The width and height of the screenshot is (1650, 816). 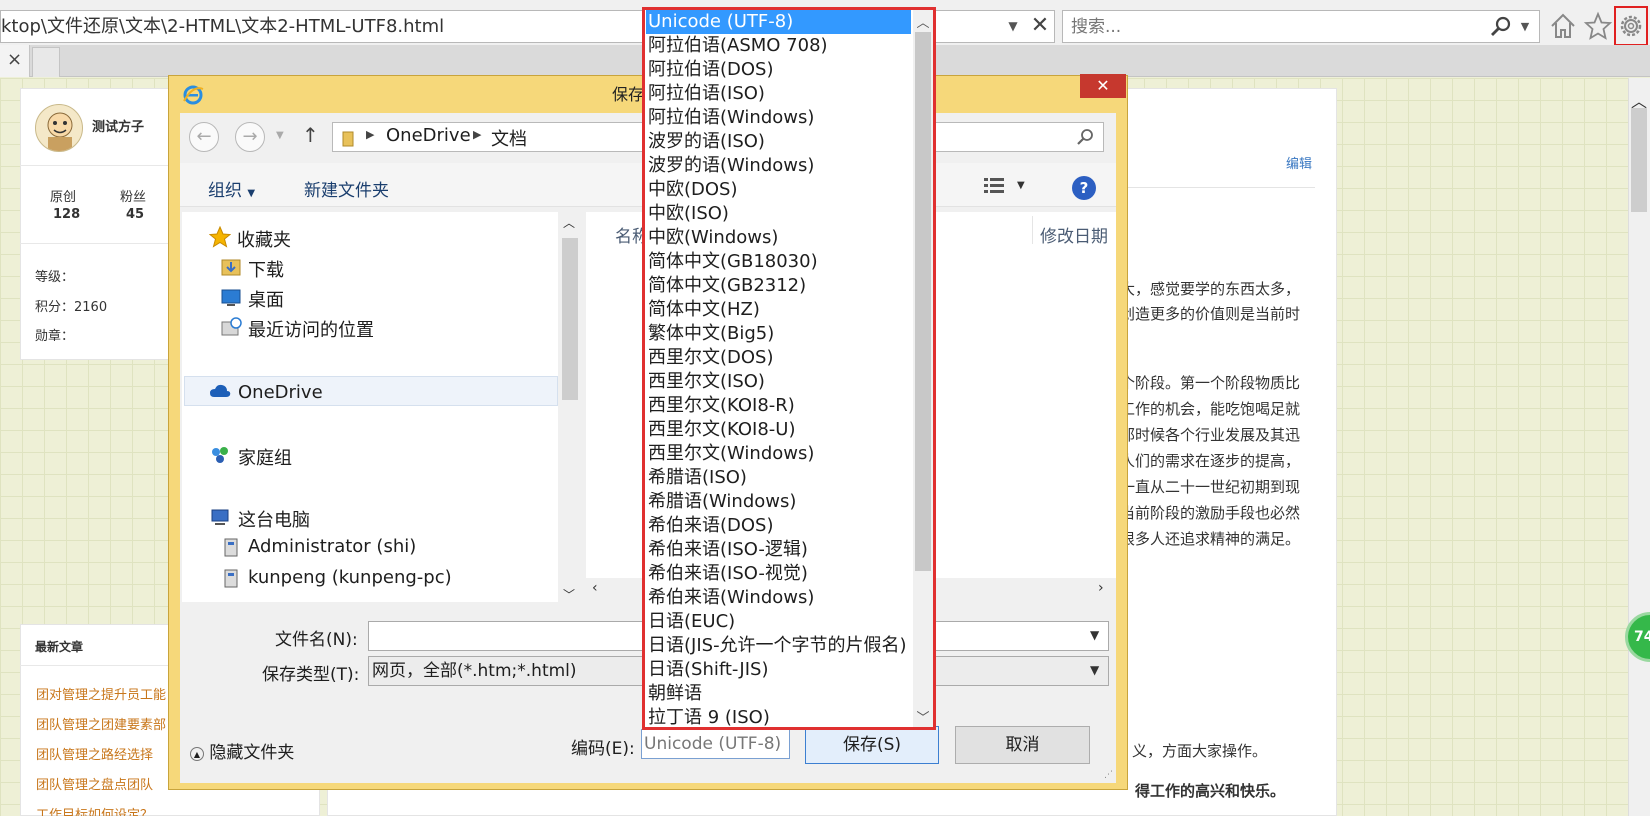 I want to click on save-as-type-label: 保存类型(T):, so click(x=311, y=675).